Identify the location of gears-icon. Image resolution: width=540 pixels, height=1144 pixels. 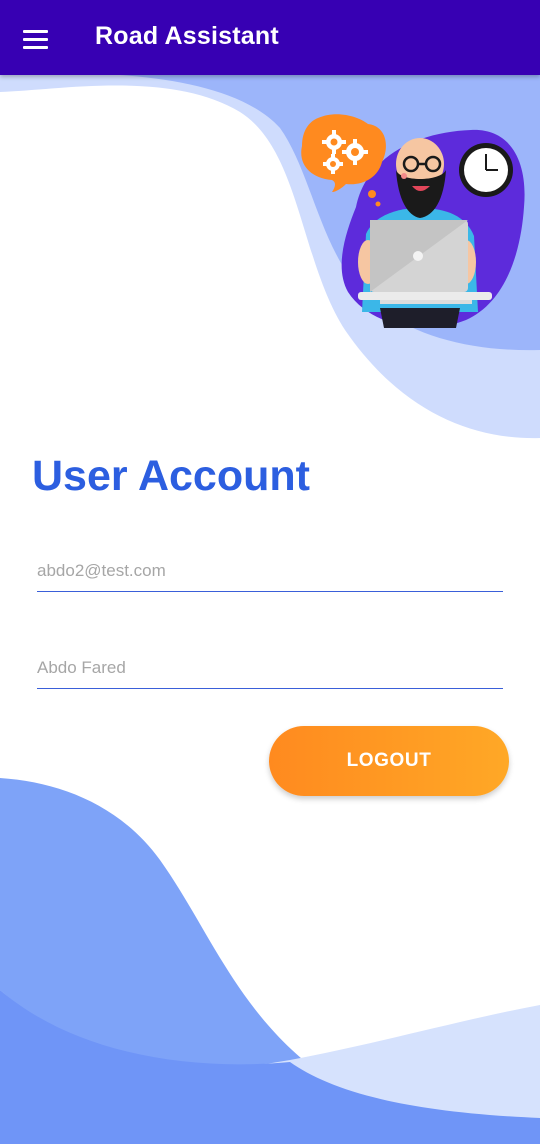
(343, 160).